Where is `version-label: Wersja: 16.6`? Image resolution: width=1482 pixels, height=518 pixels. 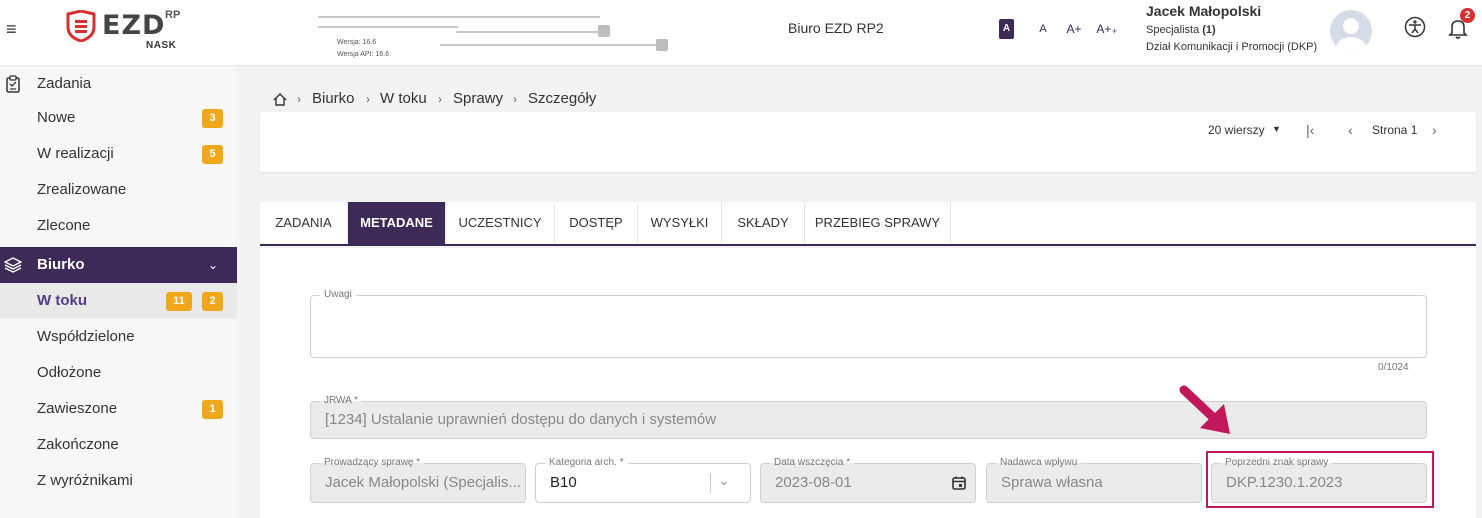 version-label: Wersja: 16.6 is located at coordinates (357, 42).